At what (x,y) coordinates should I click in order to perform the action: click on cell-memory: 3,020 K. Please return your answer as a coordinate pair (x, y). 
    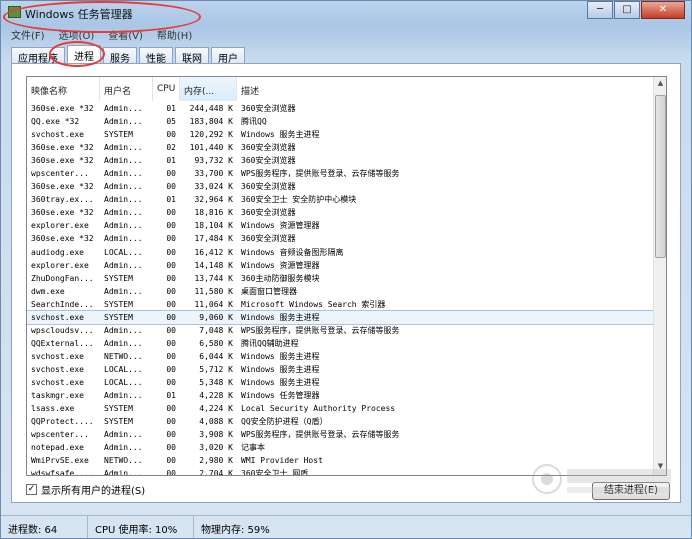
    Looking at the image, I should click on (216, 448).